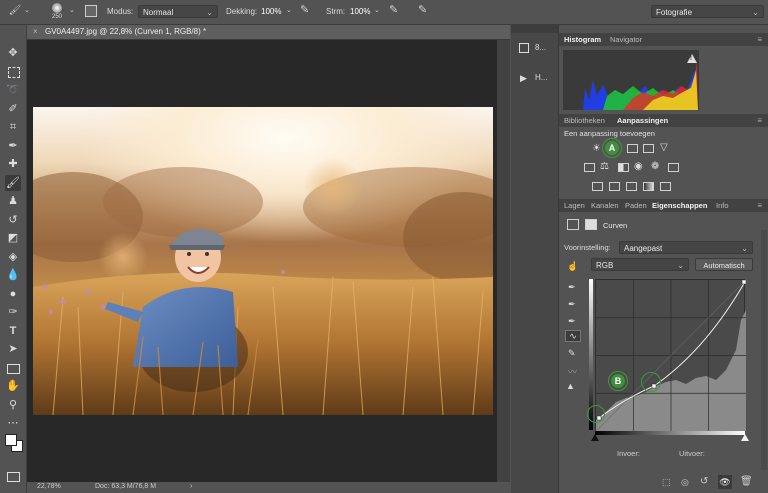 The height and width of the screenshot is (493, 768). I want to click on warning-icon, so click(692, 58).